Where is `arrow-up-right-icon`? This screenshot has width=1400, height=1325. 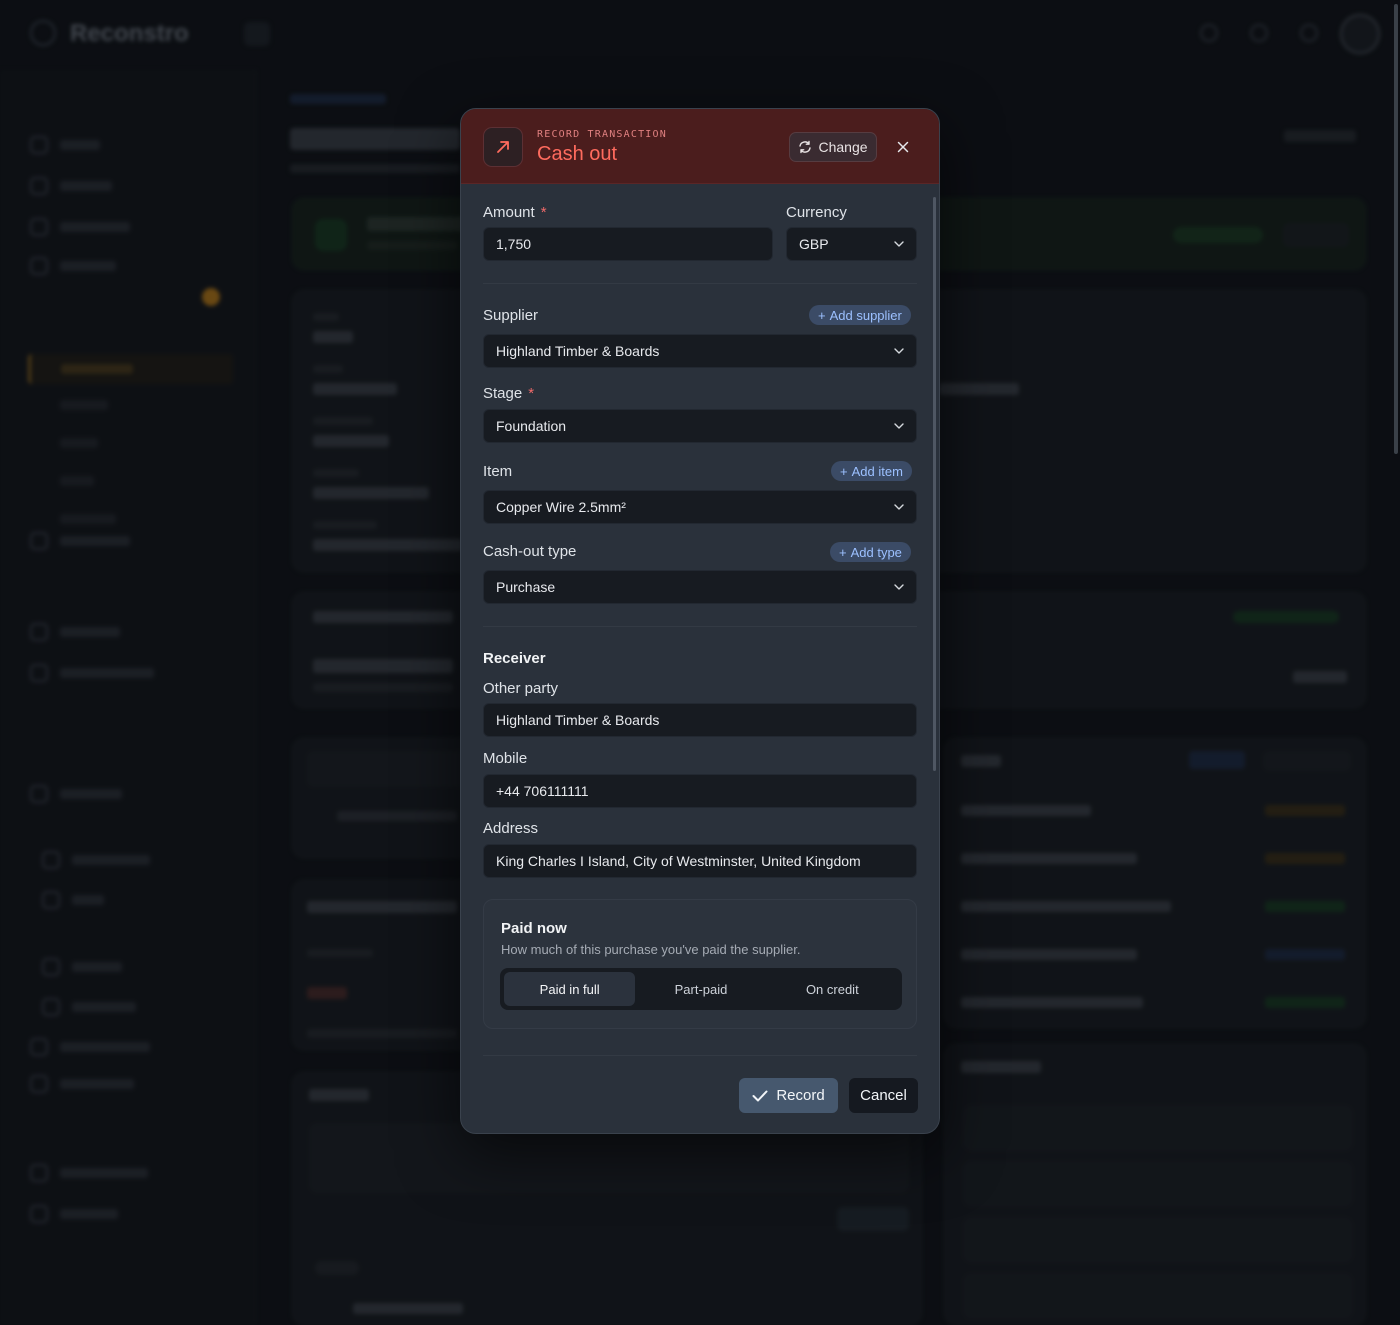 arrow-up-right-icon is located at coordinates (503, 147).